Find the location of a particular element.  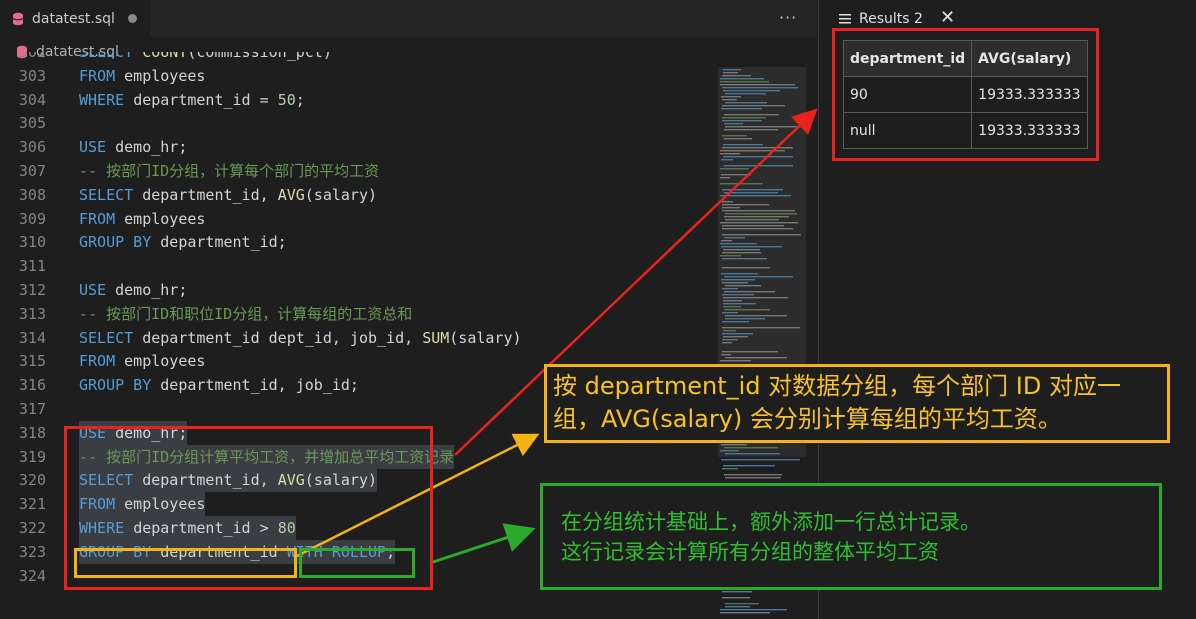

rollup-explanation-line2: 这行记录会计算所有分组的整体平均工资 is located at coordinates (750, 552).